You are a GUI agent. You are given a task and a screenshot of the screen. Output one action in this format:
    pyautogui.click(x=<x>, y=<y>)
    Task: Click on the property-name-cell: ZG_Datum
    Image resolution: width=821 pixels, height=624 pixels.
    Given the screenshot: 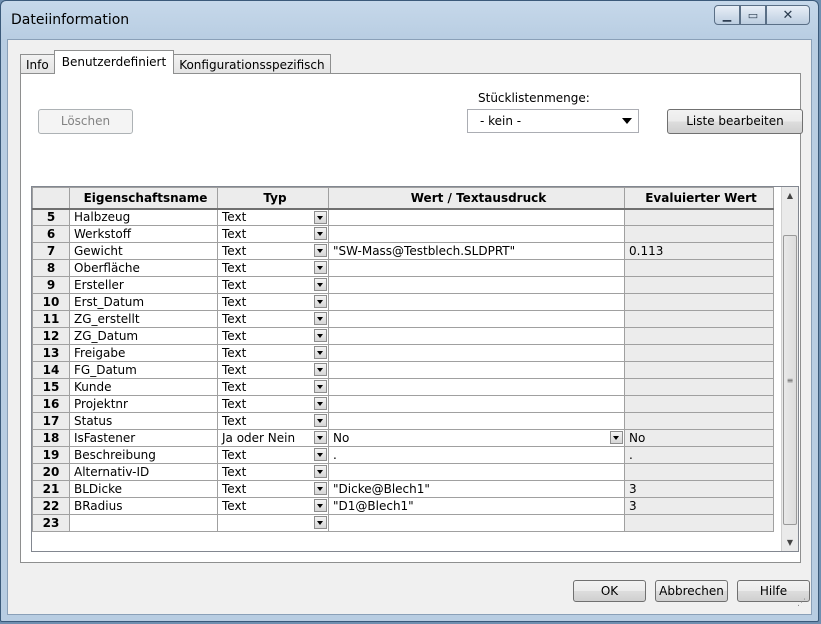 What is the action you would take?
    pyautogui.click(x=143, y=336)
    